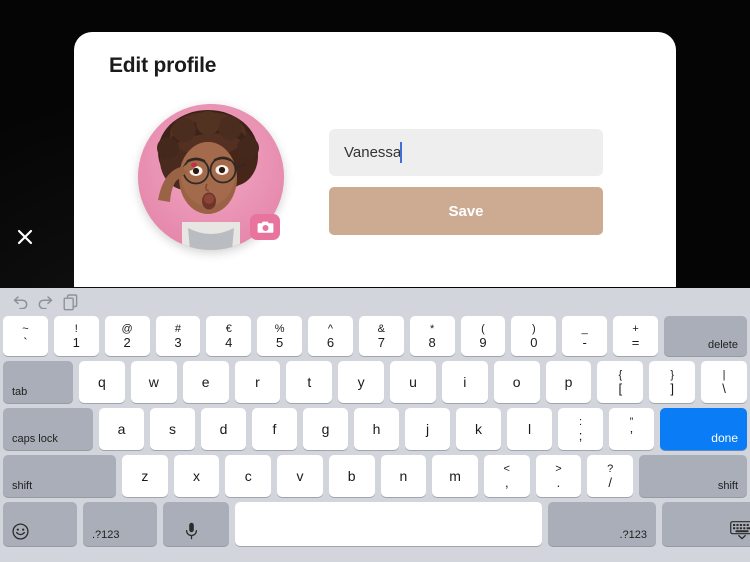  What do you see at coordinates (257, 382) in the screenshot?
I see `key-r: r` at bounding box center [257, 382].